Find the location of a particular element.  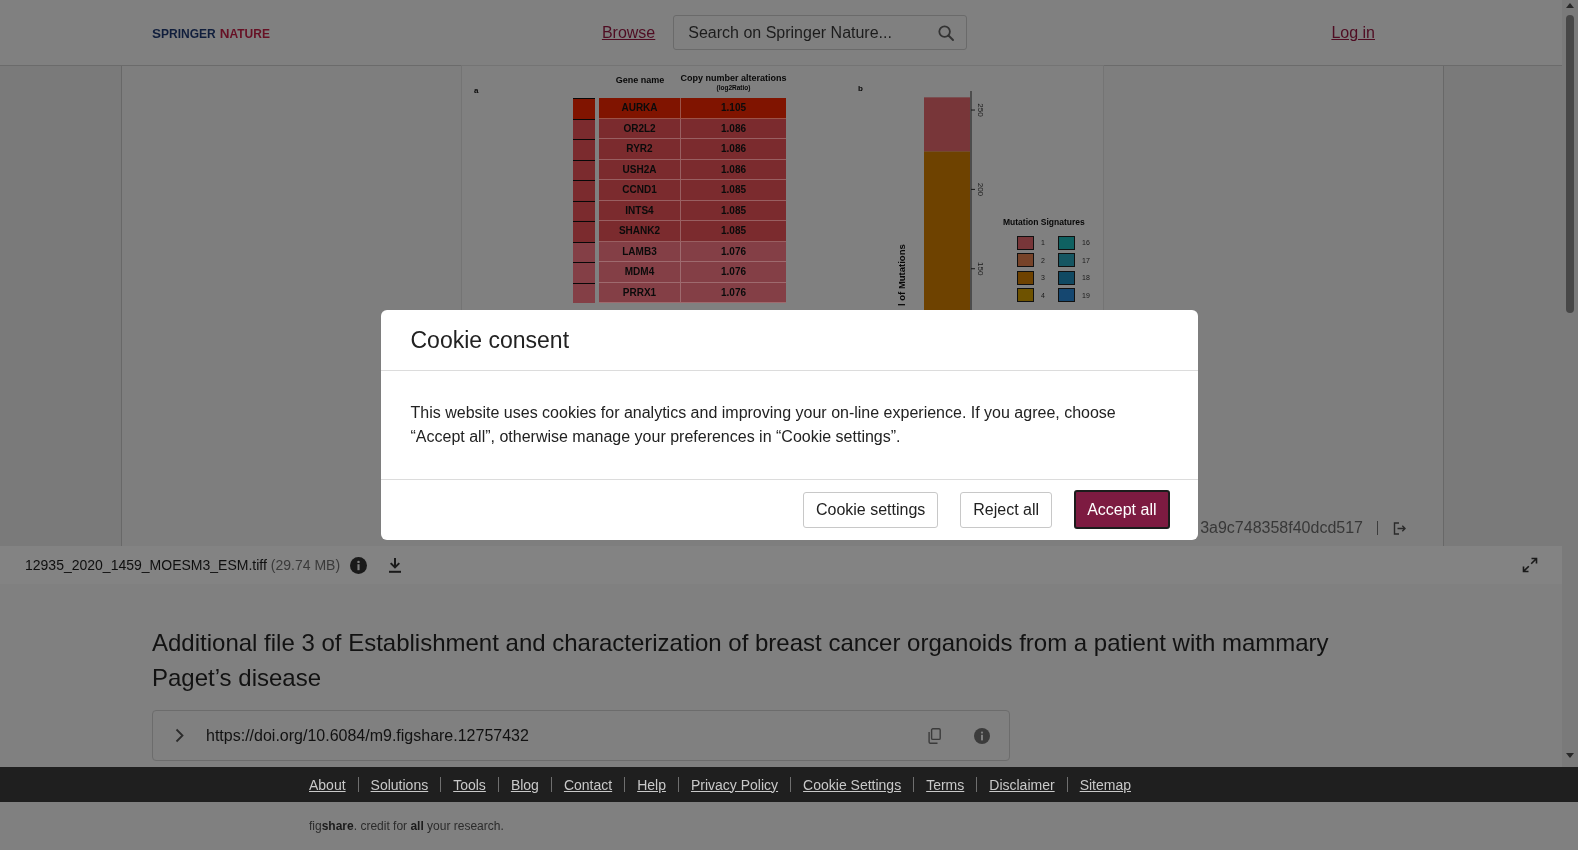

footer-link: Cookie Settings is located at coordinates (852, 784).